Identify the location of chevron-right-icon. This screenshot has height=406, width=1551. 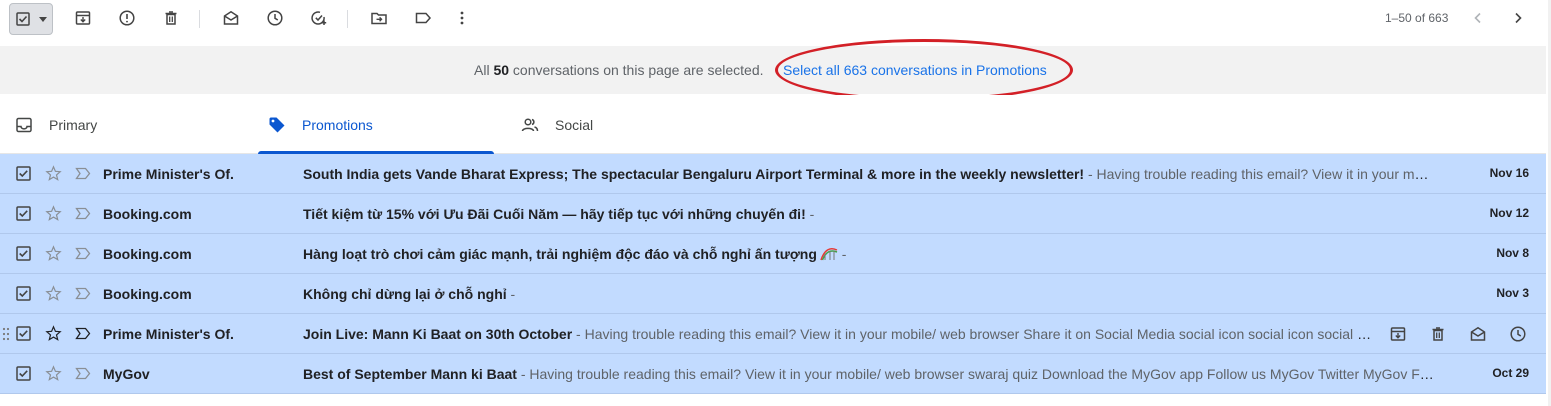
(1518, 18).